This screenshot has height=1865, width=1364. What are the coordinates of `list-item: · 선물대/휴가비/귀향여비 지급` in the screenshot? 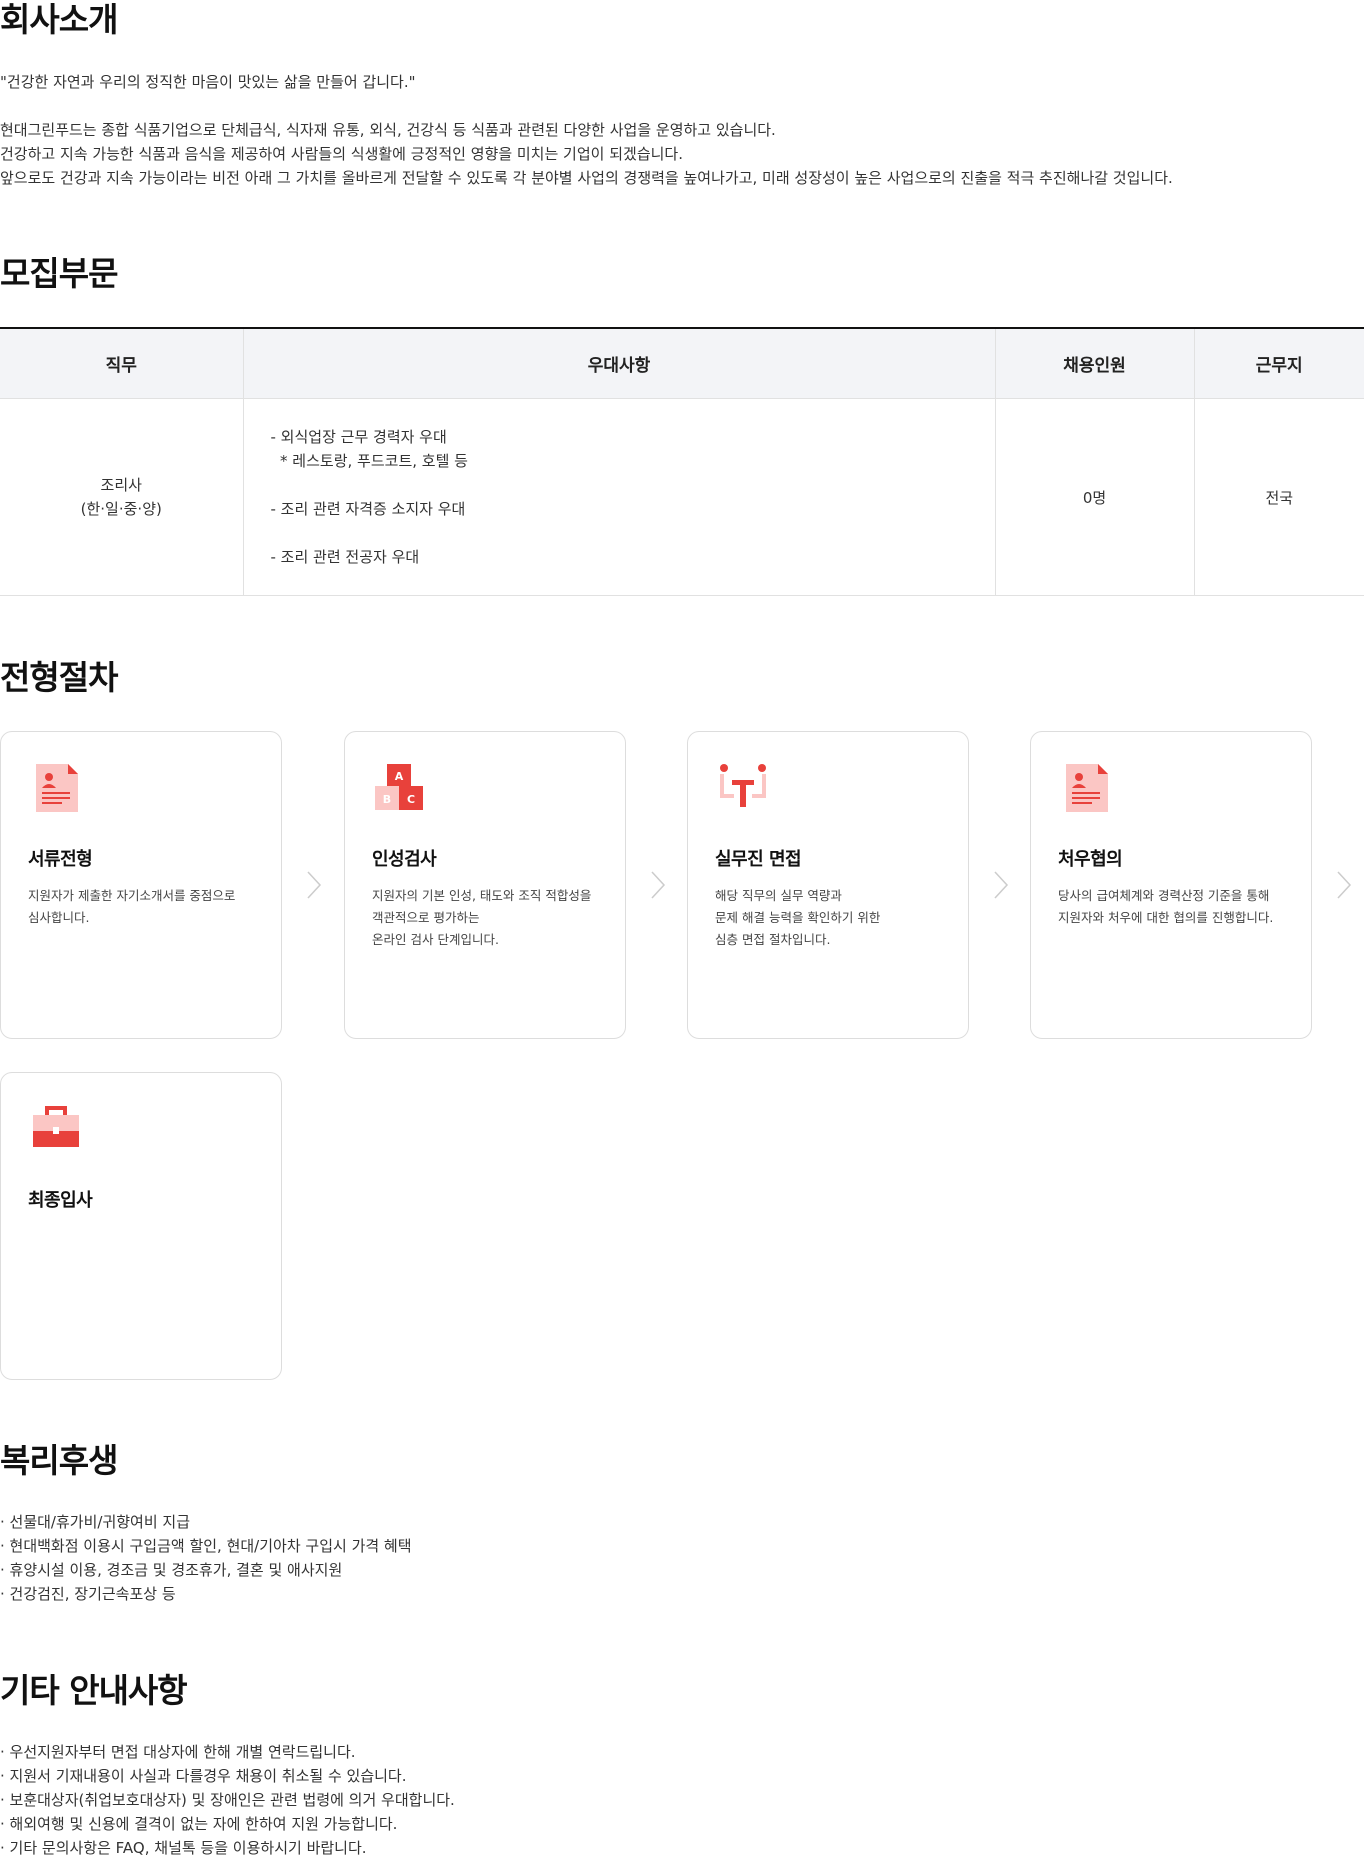 It's located at (95, 1522).